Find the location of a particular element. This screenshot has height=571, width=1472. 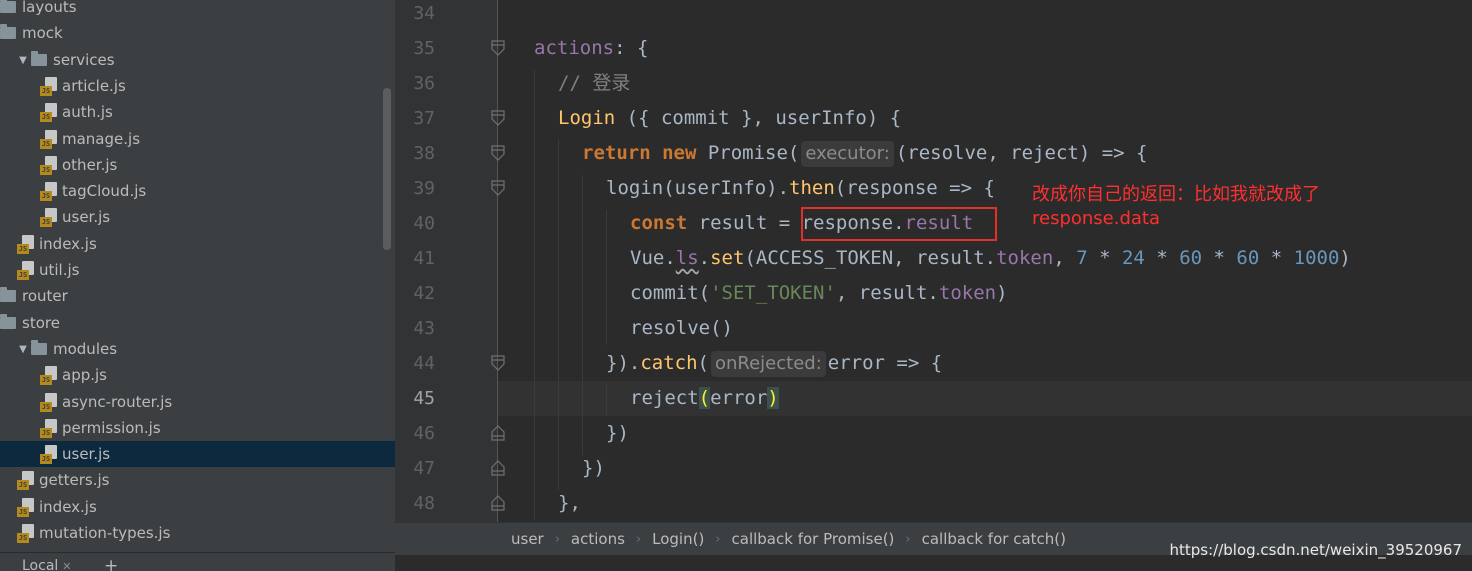

breadcrumb-item: Login() is located at coordinates (678, 539).